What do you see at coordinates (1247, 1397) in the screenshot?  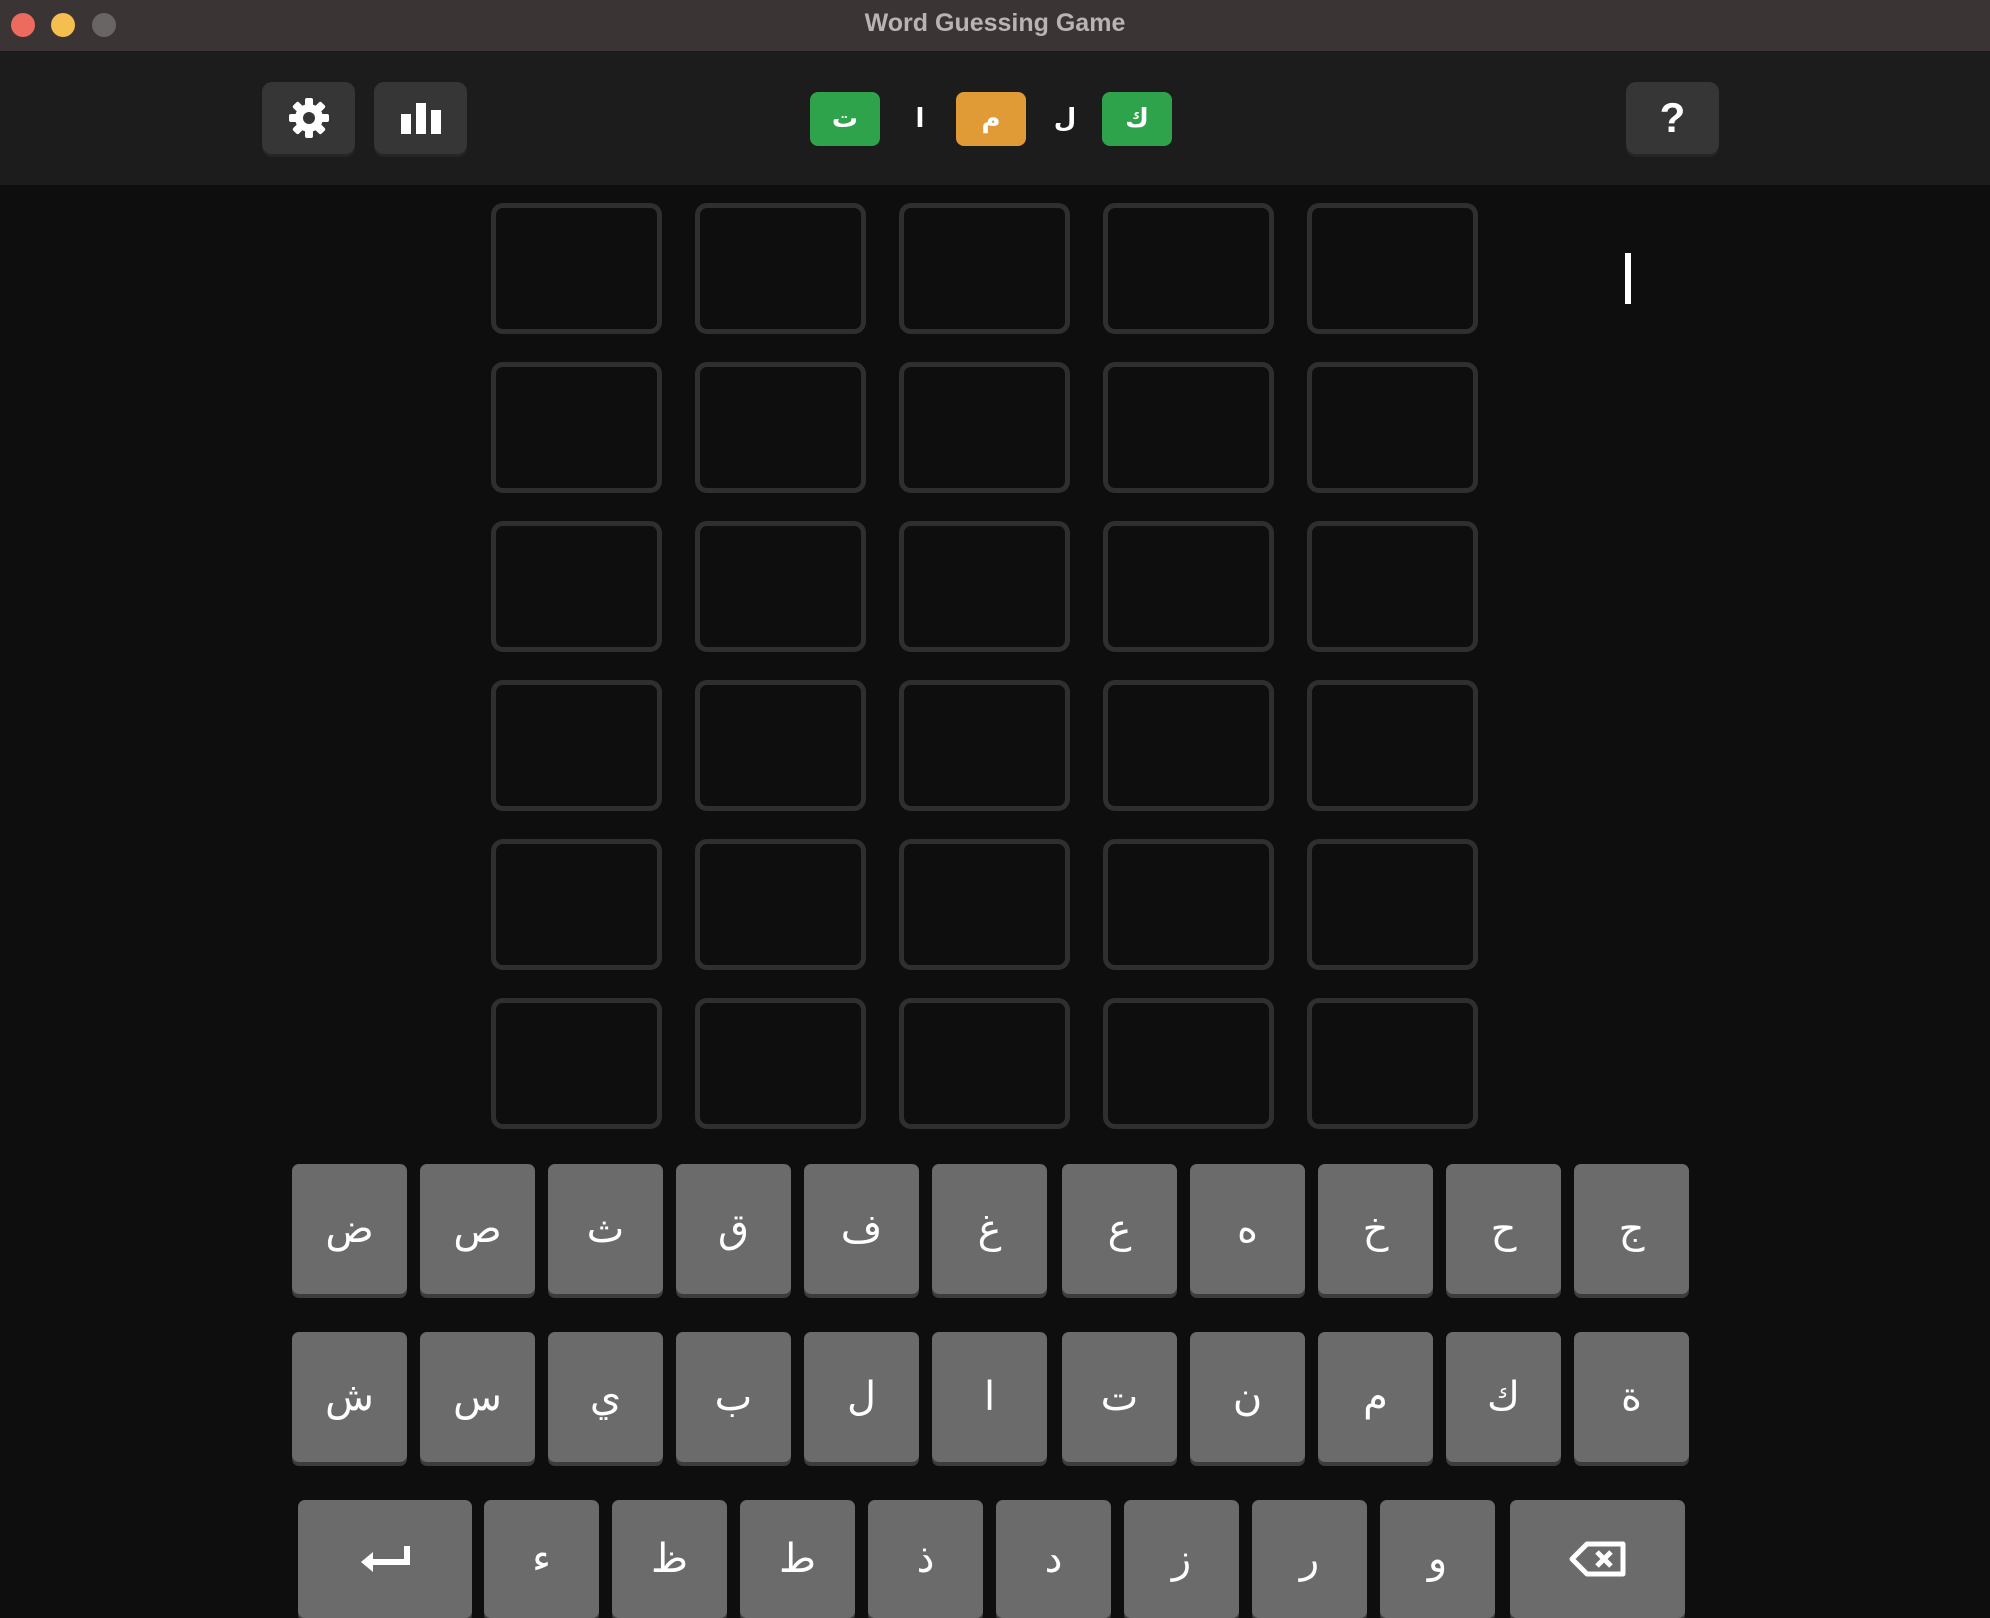 I see `keyboard-key: ن` at bounding box center [1247, 1397].